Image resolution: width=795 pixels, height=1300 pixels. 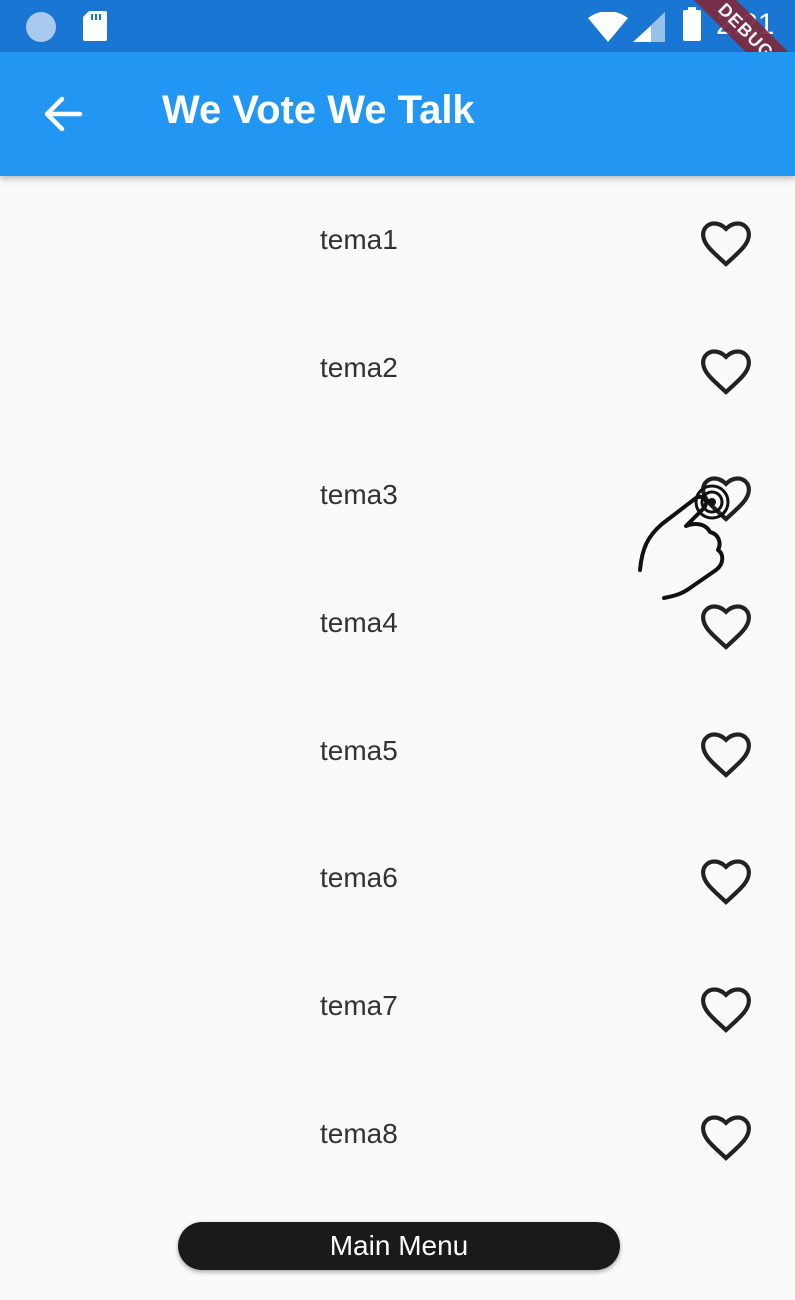 What do you see at coordinates (692, 24) in the screenshot?
I see `battery-icon` at bounding box center [692, 24].